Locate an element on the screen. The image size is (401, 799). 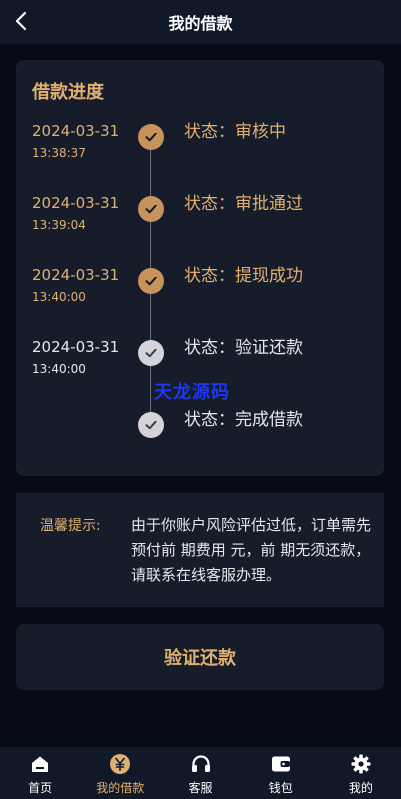
wallet-icon is located at coordinates (281, 764).